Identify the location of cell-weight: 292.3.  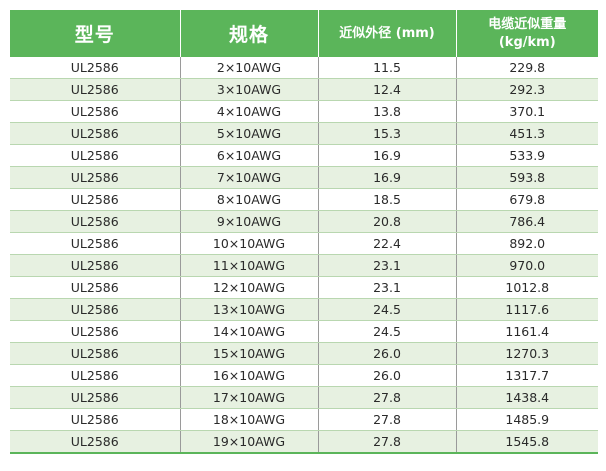
(527, 89).